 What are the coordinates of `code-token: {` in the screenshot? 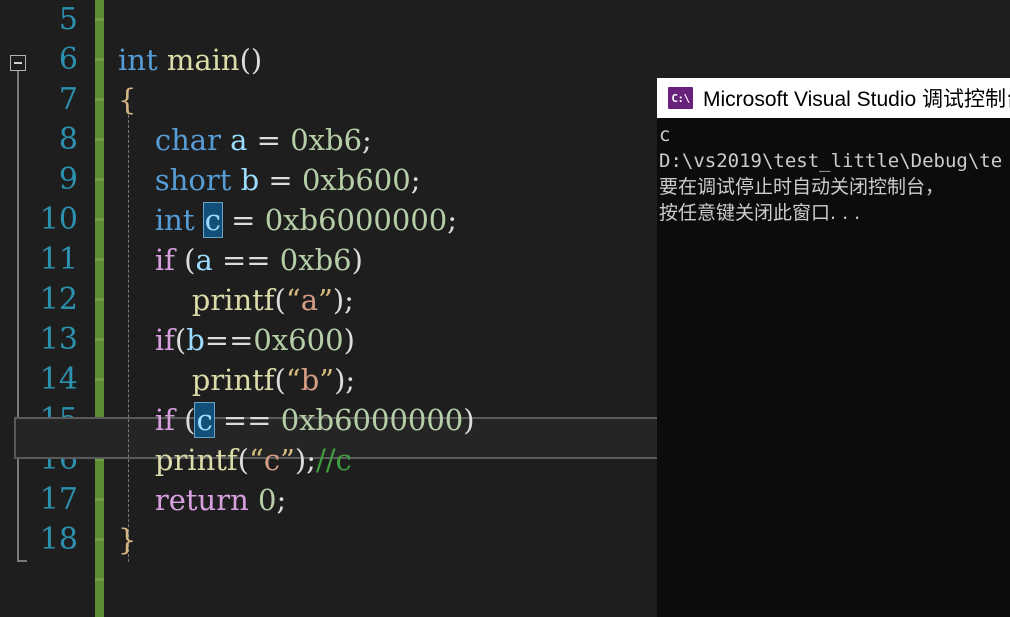 It's located at (127, 100).